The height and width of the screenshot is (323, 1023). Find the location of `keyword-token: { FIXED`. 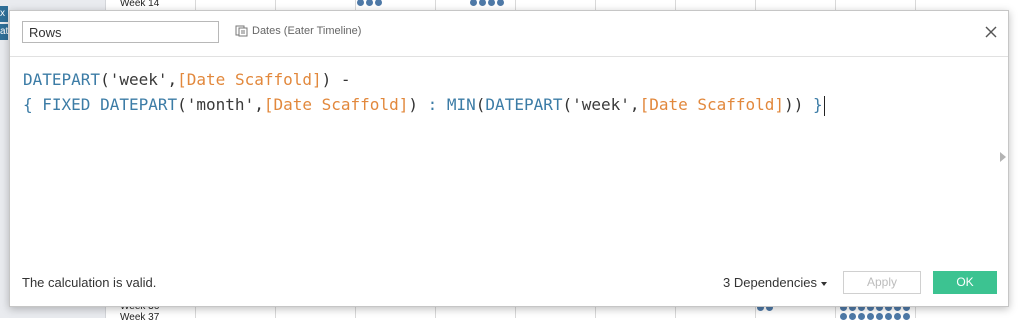

keyword-token: { FIXED is located at coordinates (62, 104).